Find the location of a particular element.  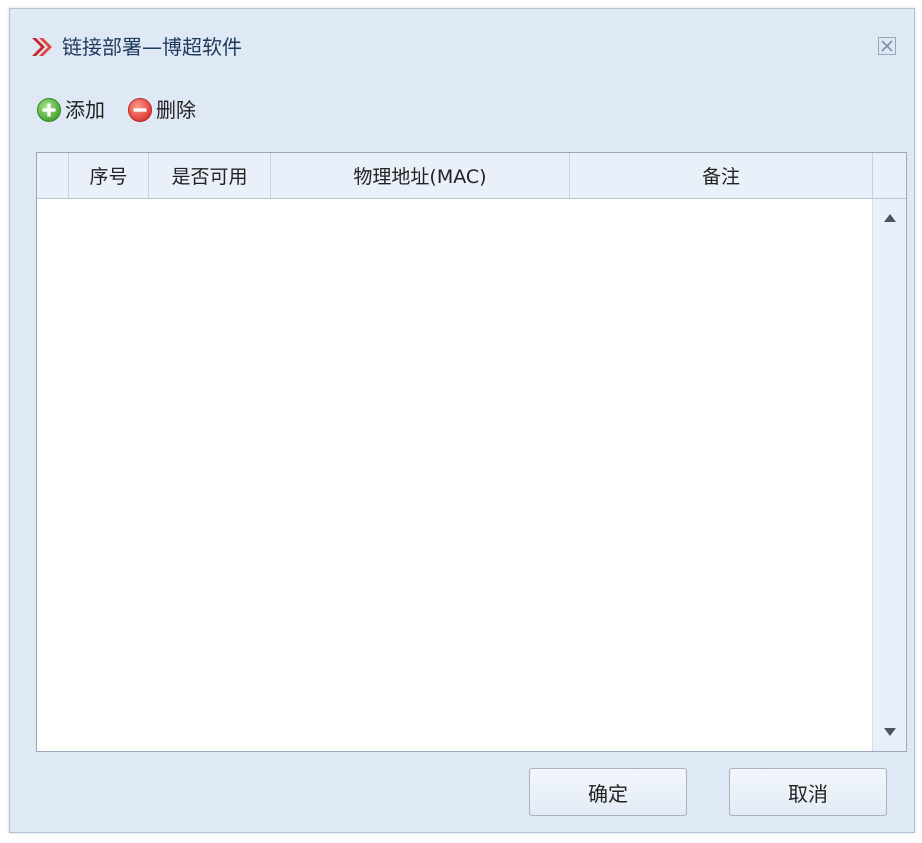

ok-button: 确定 is located at coordinates (608, 792).